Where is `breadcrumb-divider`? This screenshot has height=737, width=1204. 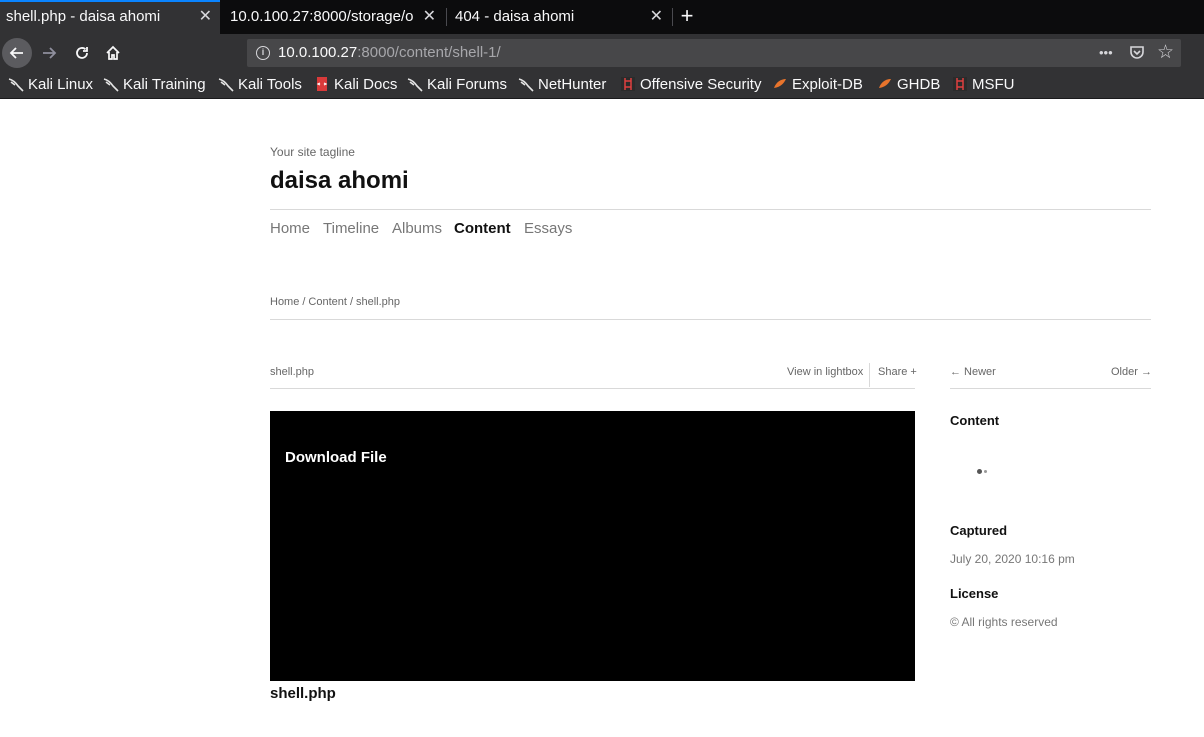
breadcrumb-divider is located at coordinates (710, 319).